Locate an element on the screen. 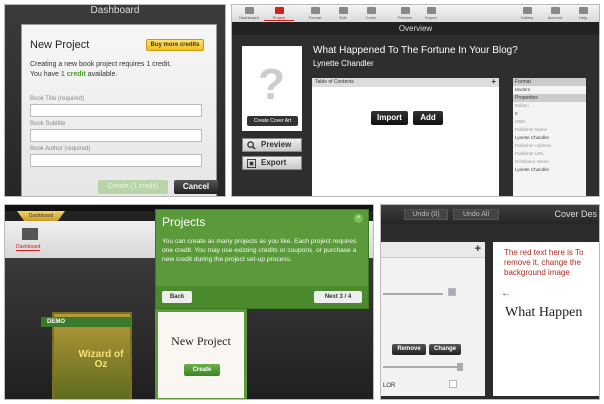  book-title-label: Book Title (required) is located at coordinates (57, 99).